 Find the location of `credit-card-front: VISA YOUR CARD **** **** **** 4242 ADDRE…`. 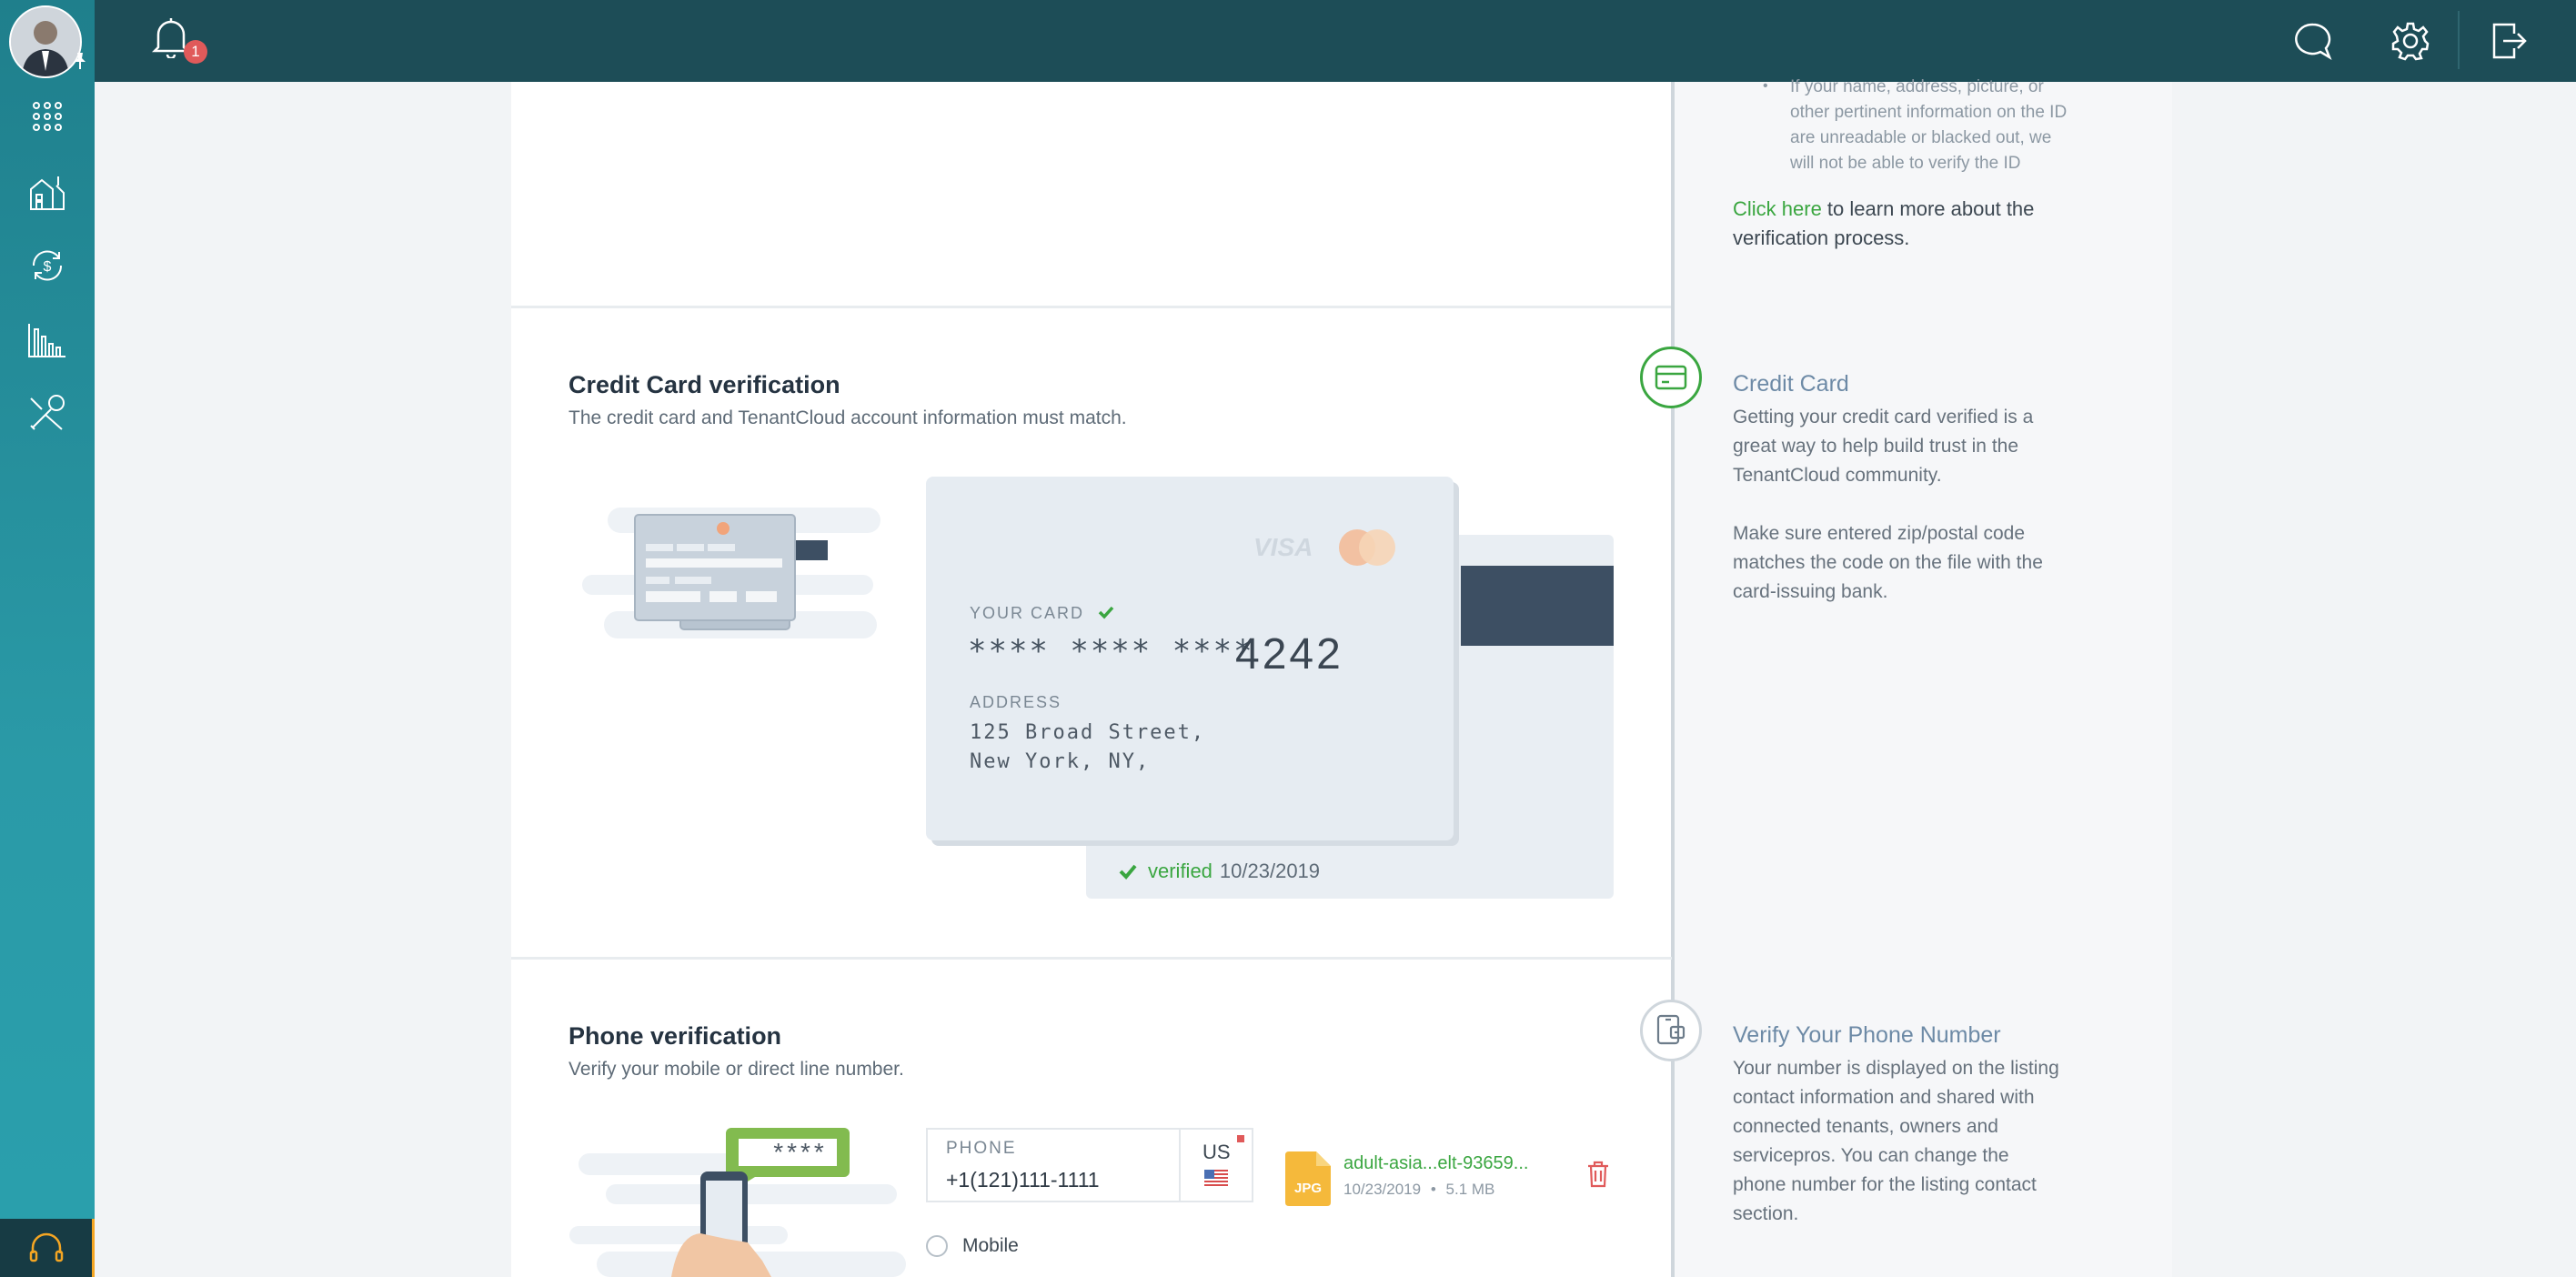

credit-card-front: VISA YOUR CARD **** **** **** 4242 ADDRE… is located at coordinates (1190, 658).